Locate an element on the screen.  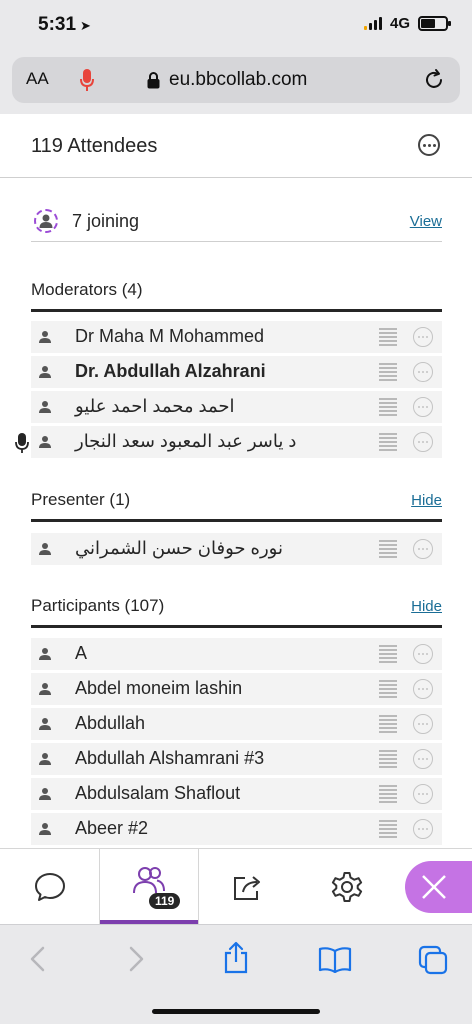
lock-icon is located at coordinates (153, 80).